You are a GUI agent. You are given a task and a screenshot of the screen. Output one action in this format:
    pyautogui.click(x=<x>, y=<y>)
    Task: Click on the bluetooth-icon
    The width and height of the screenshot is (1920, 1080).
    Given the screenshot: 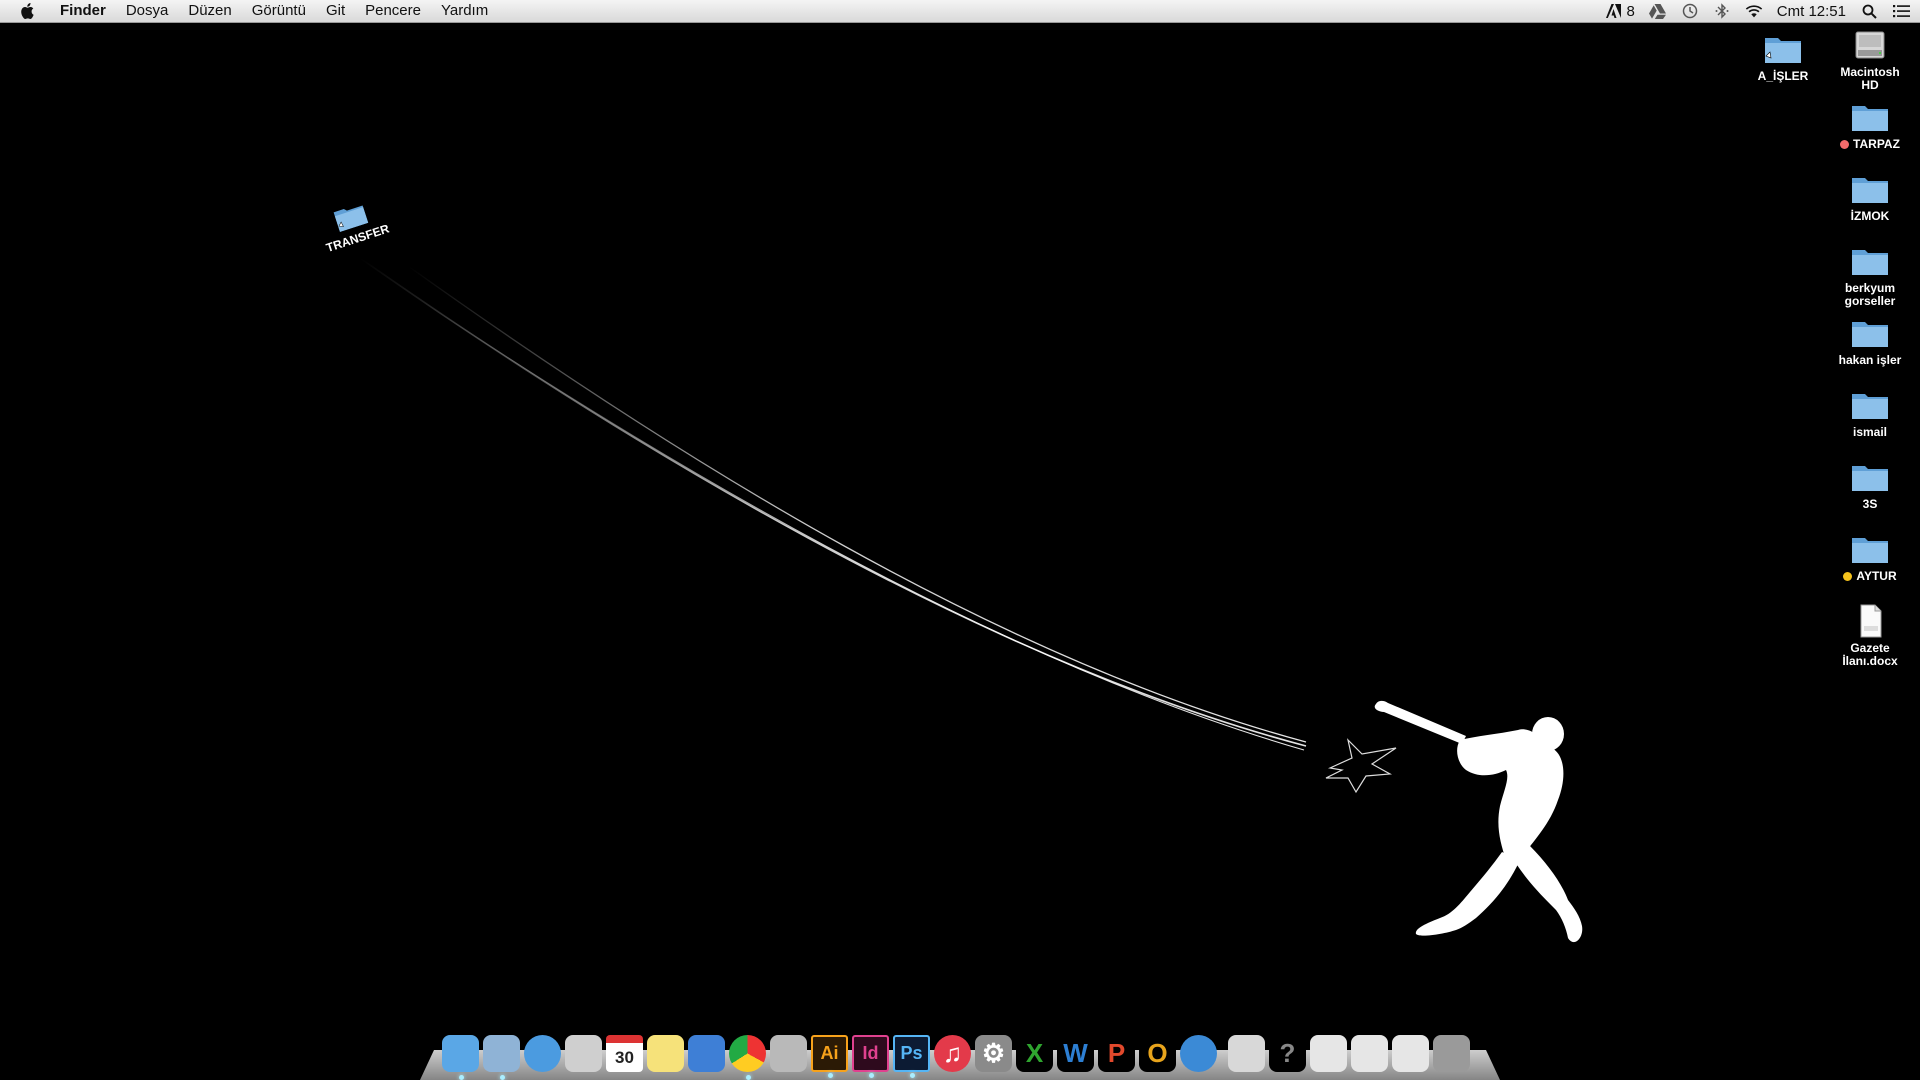 What is the action you would take?
    pyautogui.click(x=1722, y=11)
    